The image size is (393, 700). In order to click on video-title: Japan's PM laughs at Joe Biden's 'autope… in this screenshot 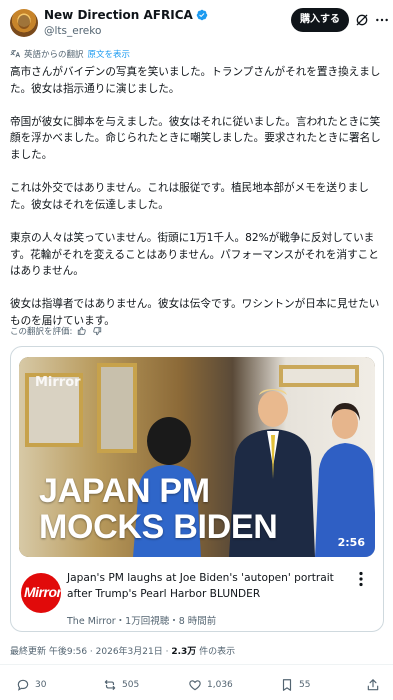, I will do `click(208, 586)`.